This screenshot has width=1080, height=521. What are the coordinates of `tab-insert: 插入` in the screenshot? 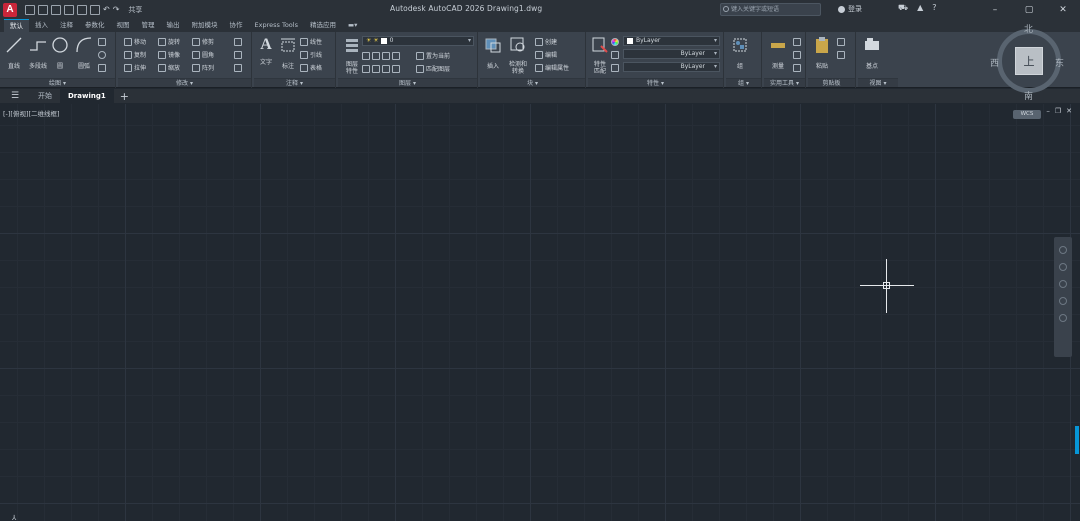 It's located at (41, 25).